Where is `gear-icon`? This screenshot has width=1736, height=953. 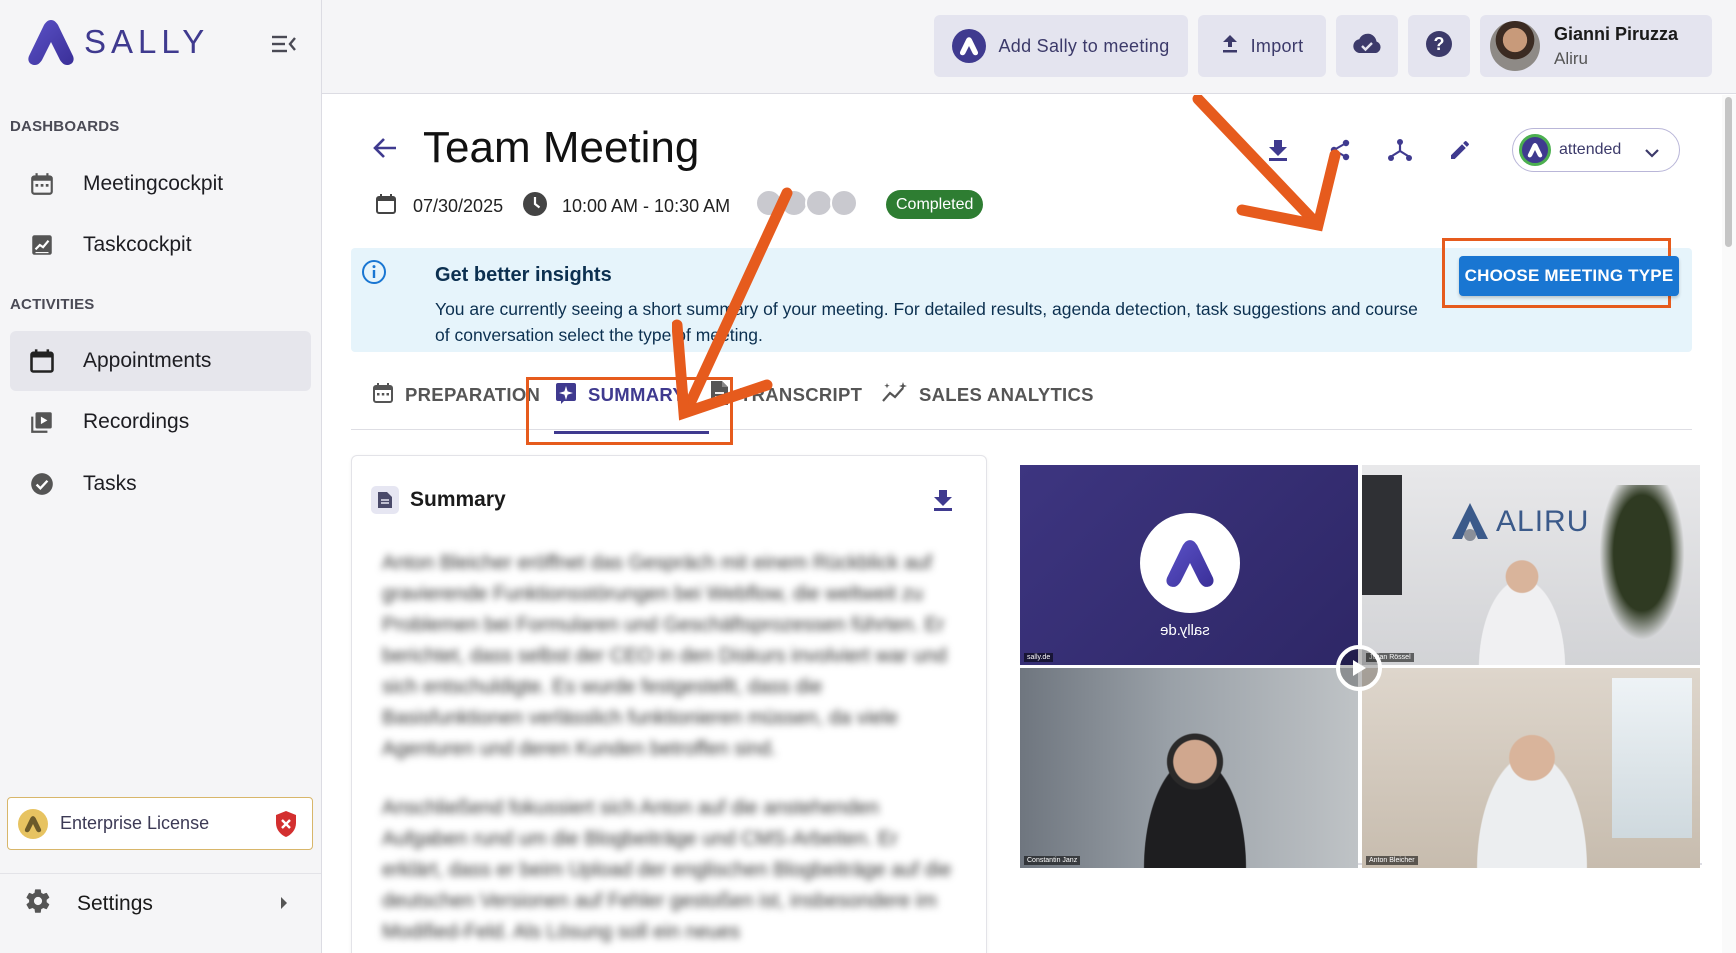
gear-icon is located at coordinates (38, 903).